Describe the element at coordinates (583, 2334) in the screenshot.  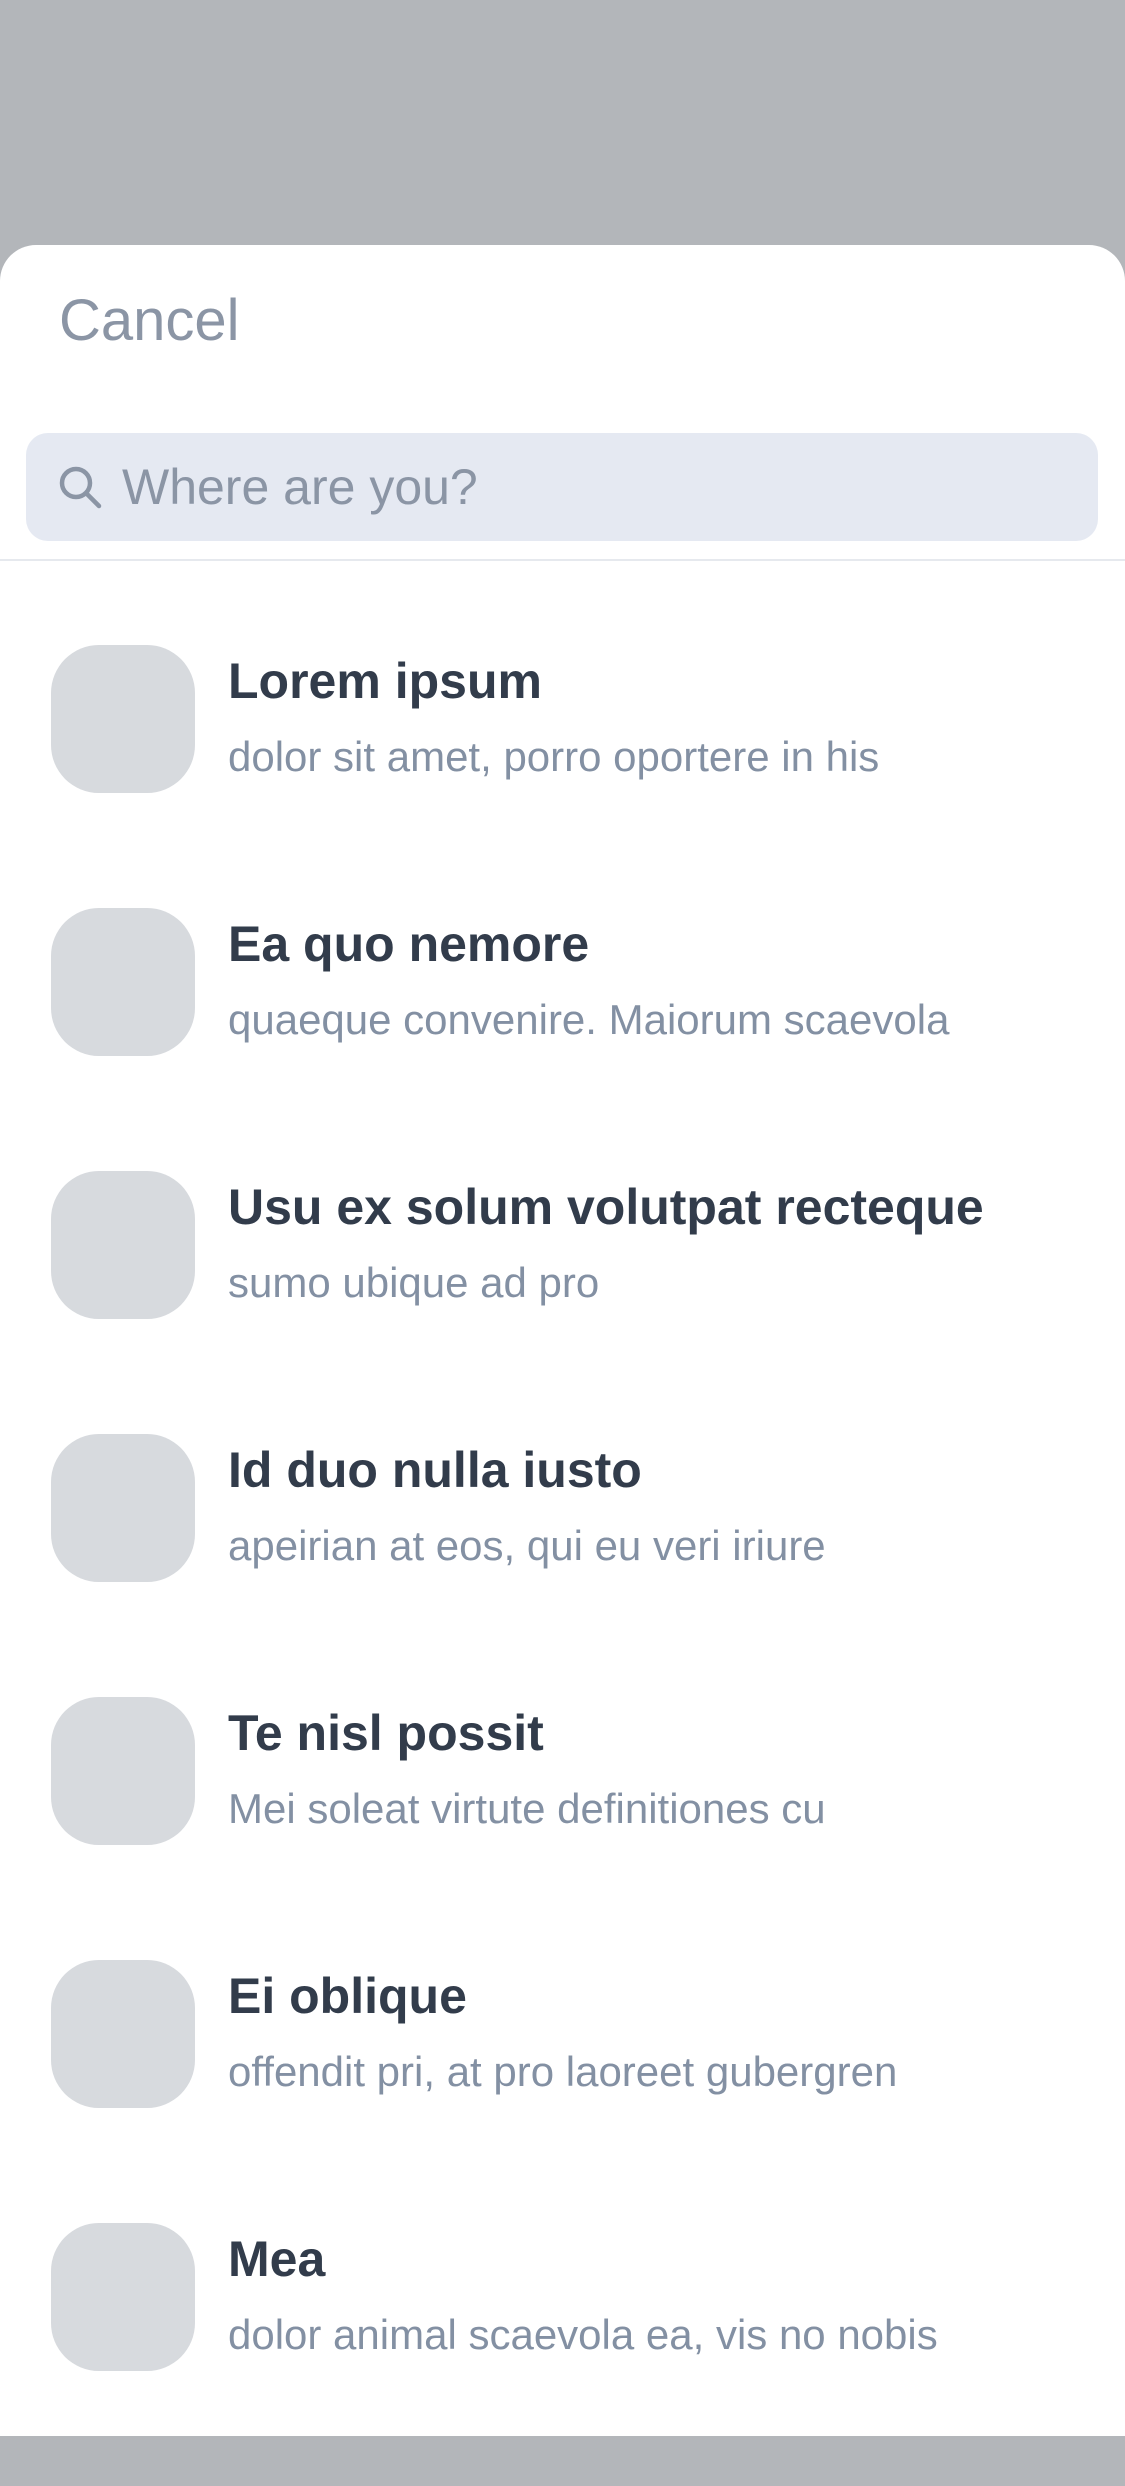
I see `item-subtitle: dolor animal scaevola ea, vis no nobis` at that location.